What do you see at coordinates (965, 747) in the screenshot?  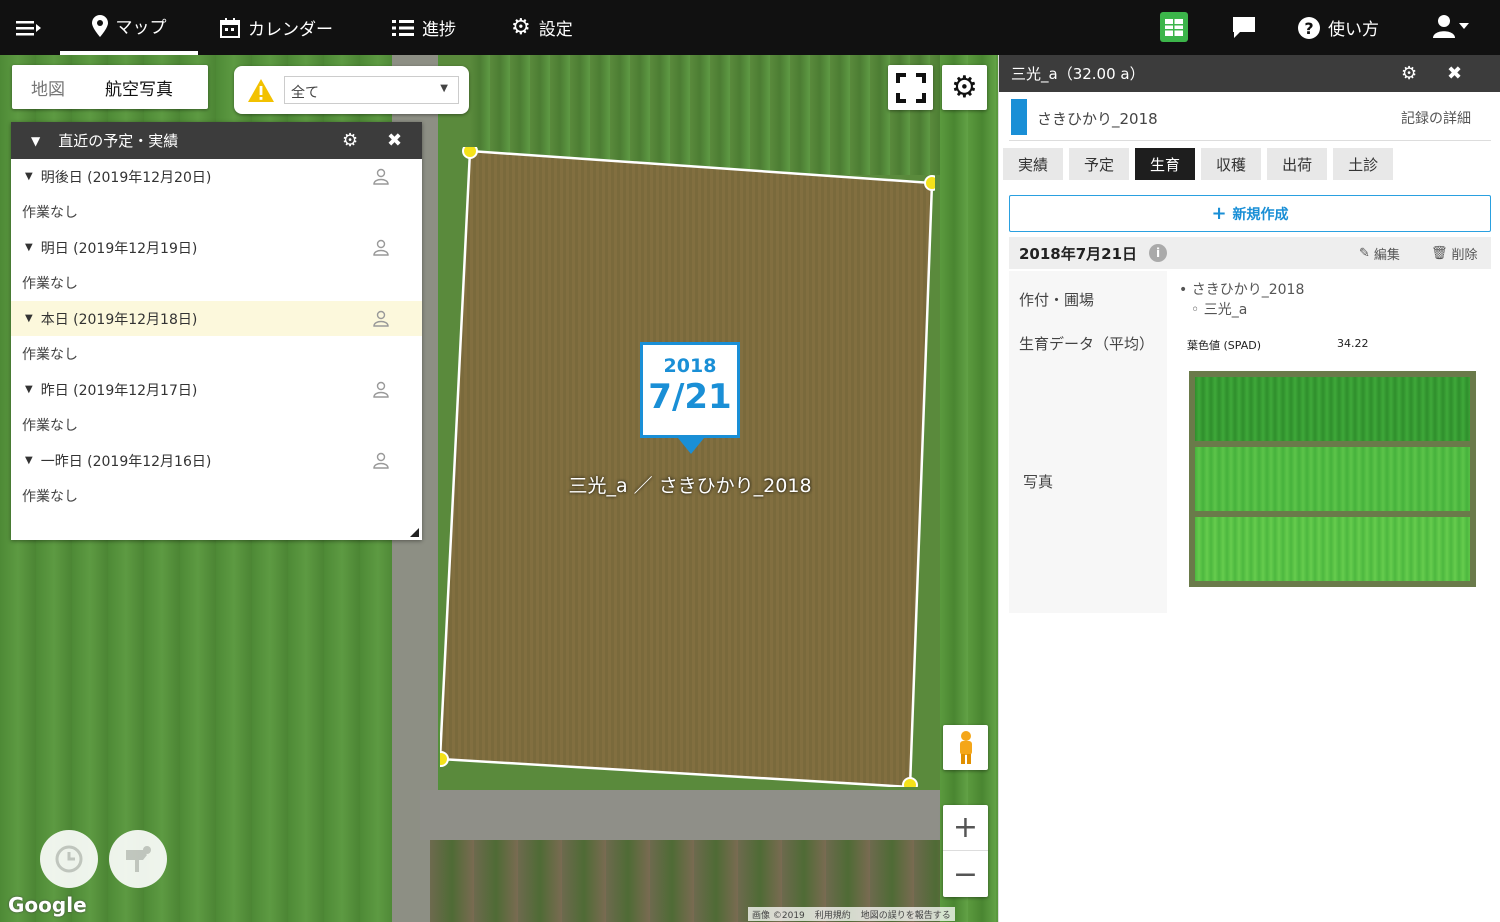 I see `street-view-button` at bounding box center [965, 747].